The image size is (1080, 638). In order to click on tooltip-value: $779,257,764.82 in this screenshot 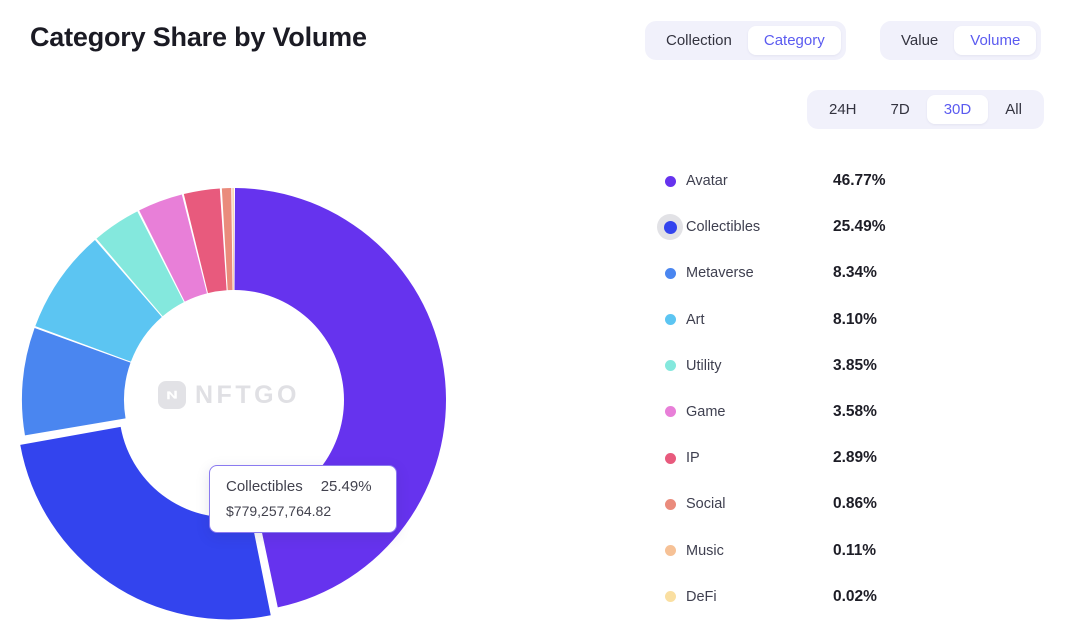, I will do `click(279, 511)`.